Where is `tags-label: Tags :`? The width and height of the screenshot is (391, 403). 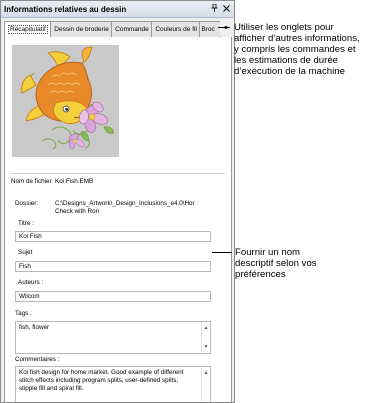
tags-label: Tags : is located at coordinates (23, 313).